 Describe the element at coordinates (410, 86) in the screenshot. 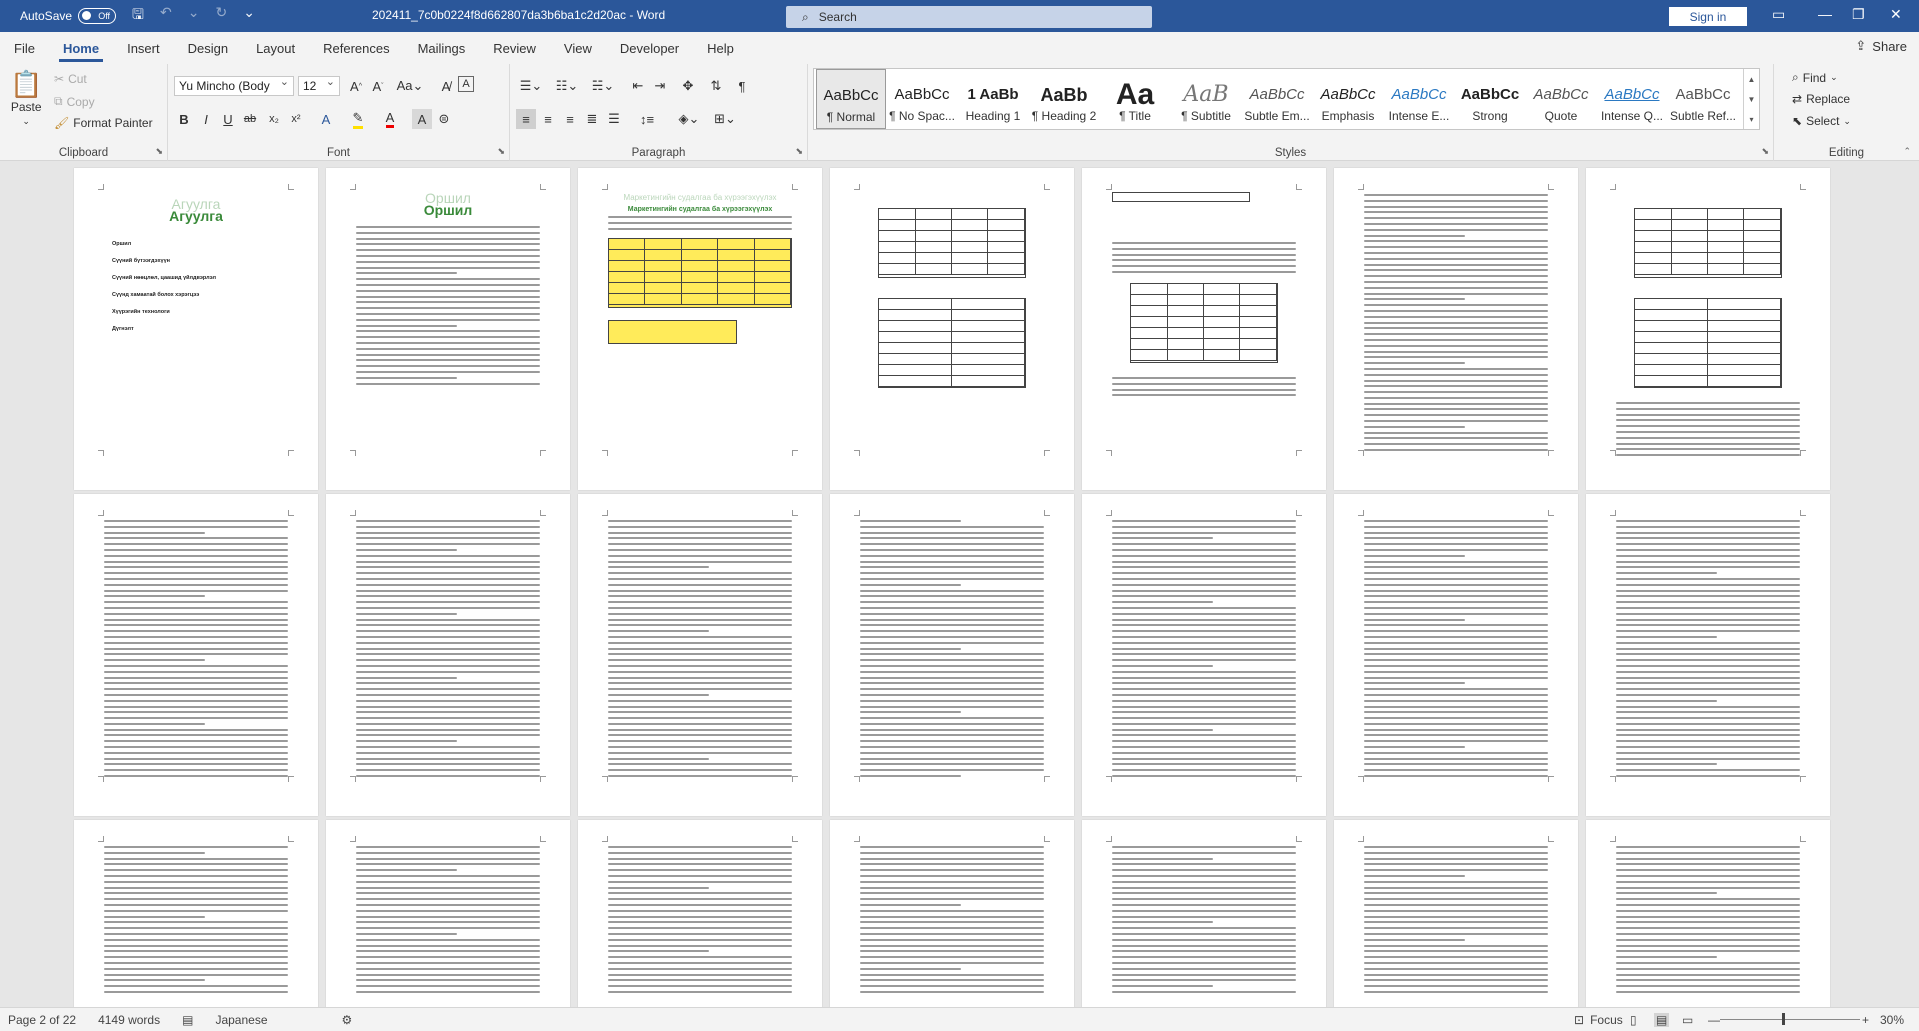

I see `change-case-icon: Aa⌄` at that location.